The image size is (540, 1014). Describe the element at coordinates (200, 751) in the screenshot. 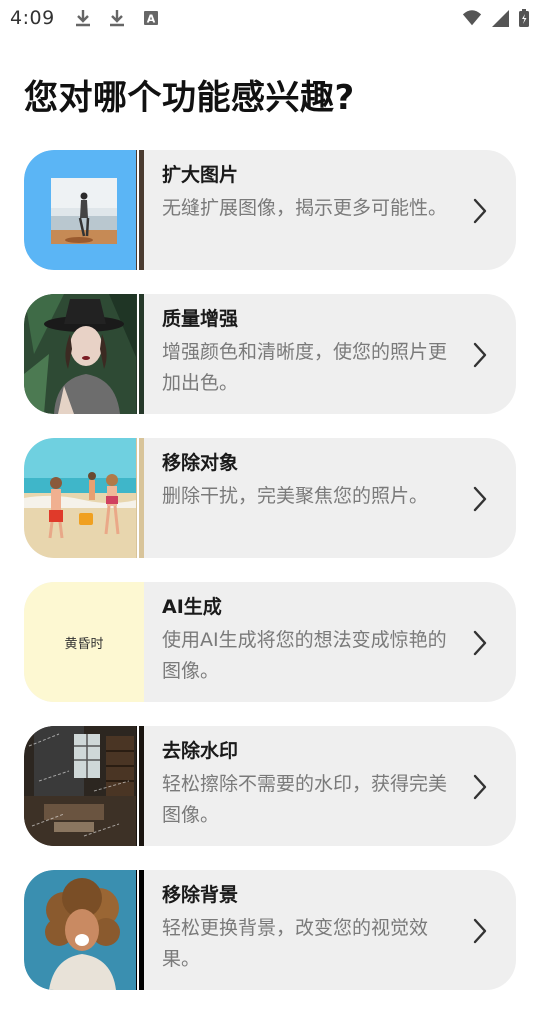

I see `feature-title: 去除水印` at that location.